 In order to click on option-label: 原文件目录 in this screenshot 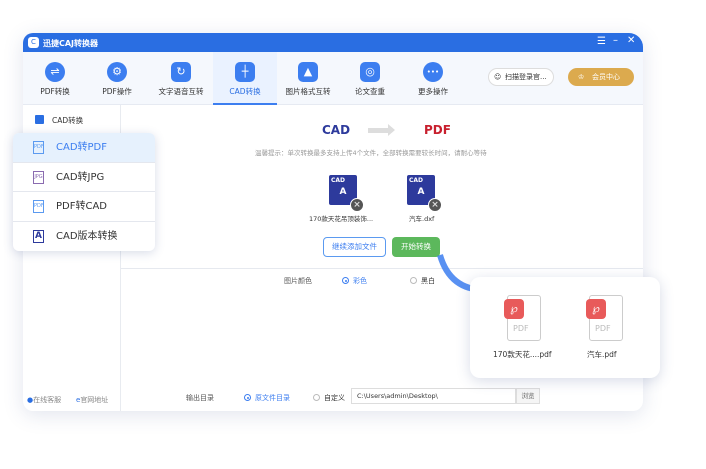, I will do `click(272, 398)`.